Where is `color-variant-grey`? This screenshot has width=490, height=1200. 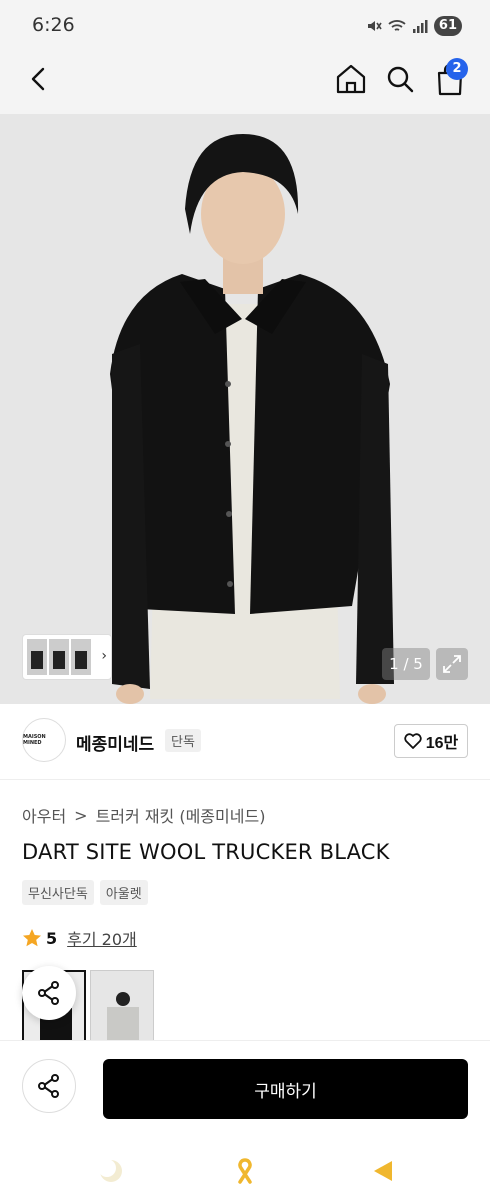 color-variant-grey is located at coordinates (122, 1006).